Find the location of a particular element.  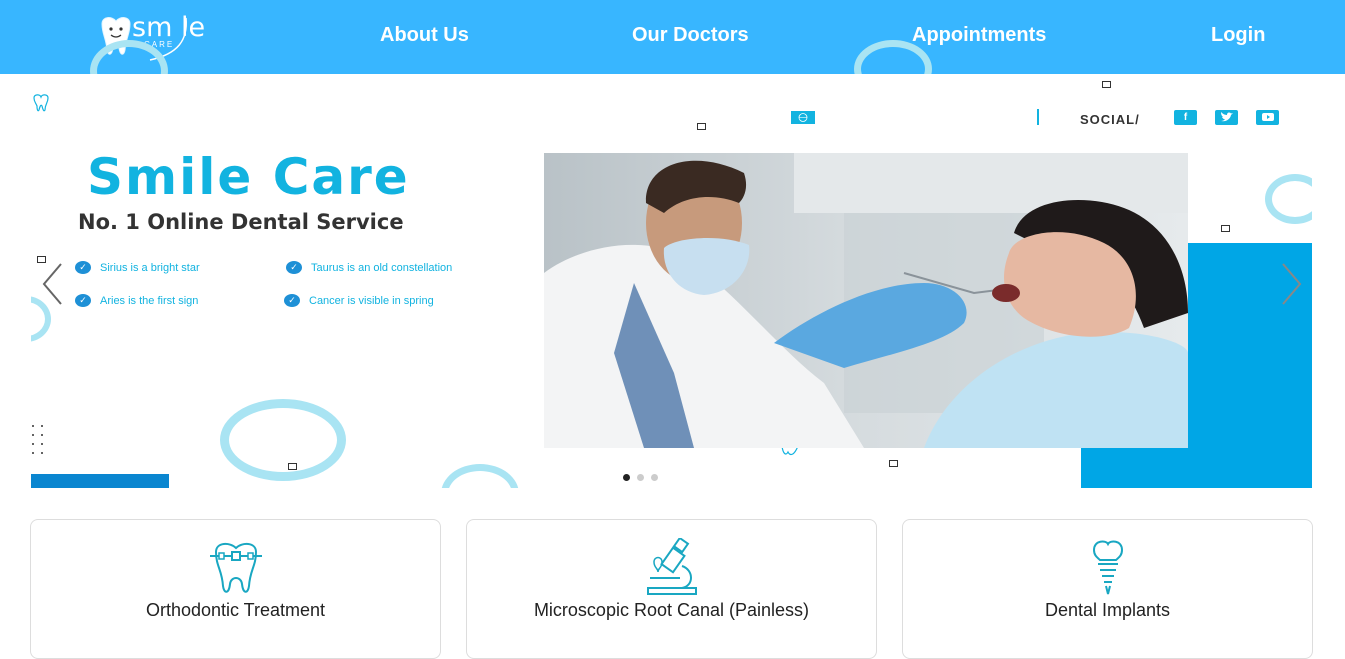

nav-our-doctors: Our Doctors is located at coordinates (690, 35).